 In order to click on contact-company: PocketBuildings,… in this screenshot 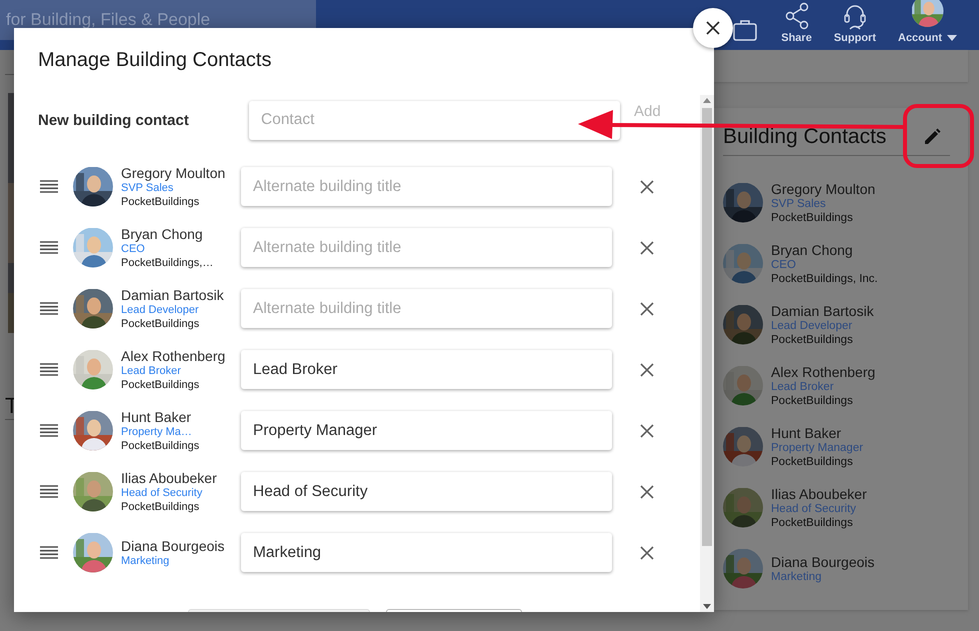, I will do `click(167, 263)`.